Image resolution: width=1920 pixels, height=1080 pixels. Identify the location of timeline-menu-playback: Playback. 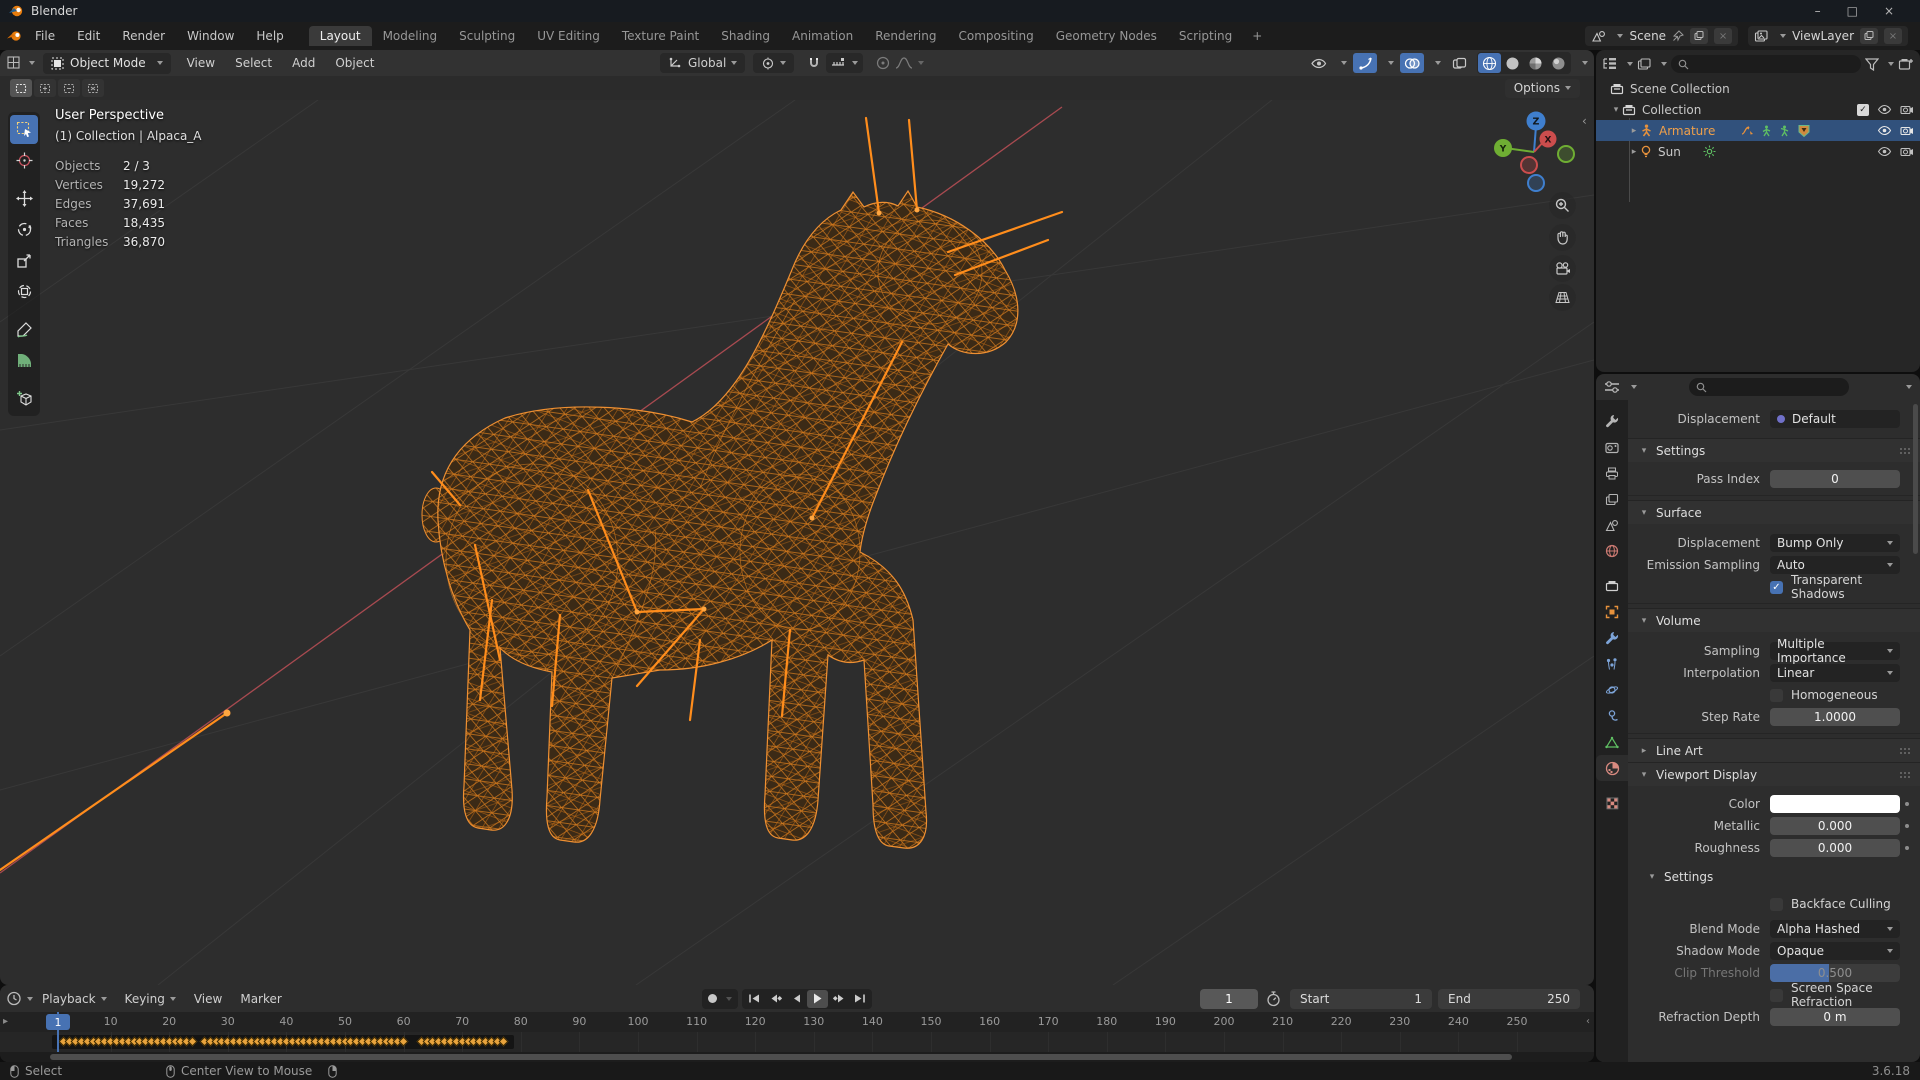
(74, 999).